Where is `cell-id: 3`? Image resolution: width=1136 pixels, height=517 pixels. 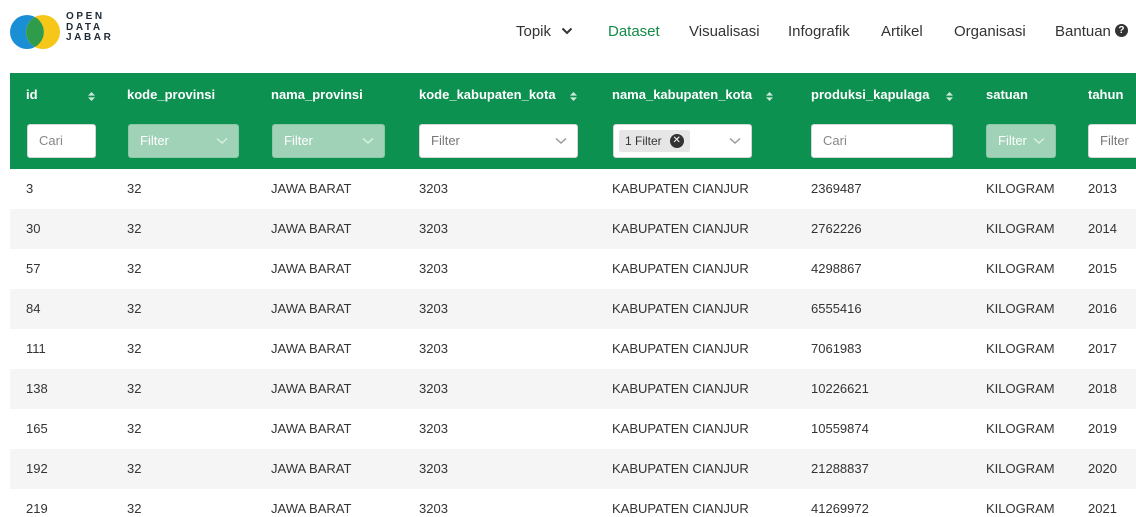 cell-id: 3 is located at coordinates (30, 188).